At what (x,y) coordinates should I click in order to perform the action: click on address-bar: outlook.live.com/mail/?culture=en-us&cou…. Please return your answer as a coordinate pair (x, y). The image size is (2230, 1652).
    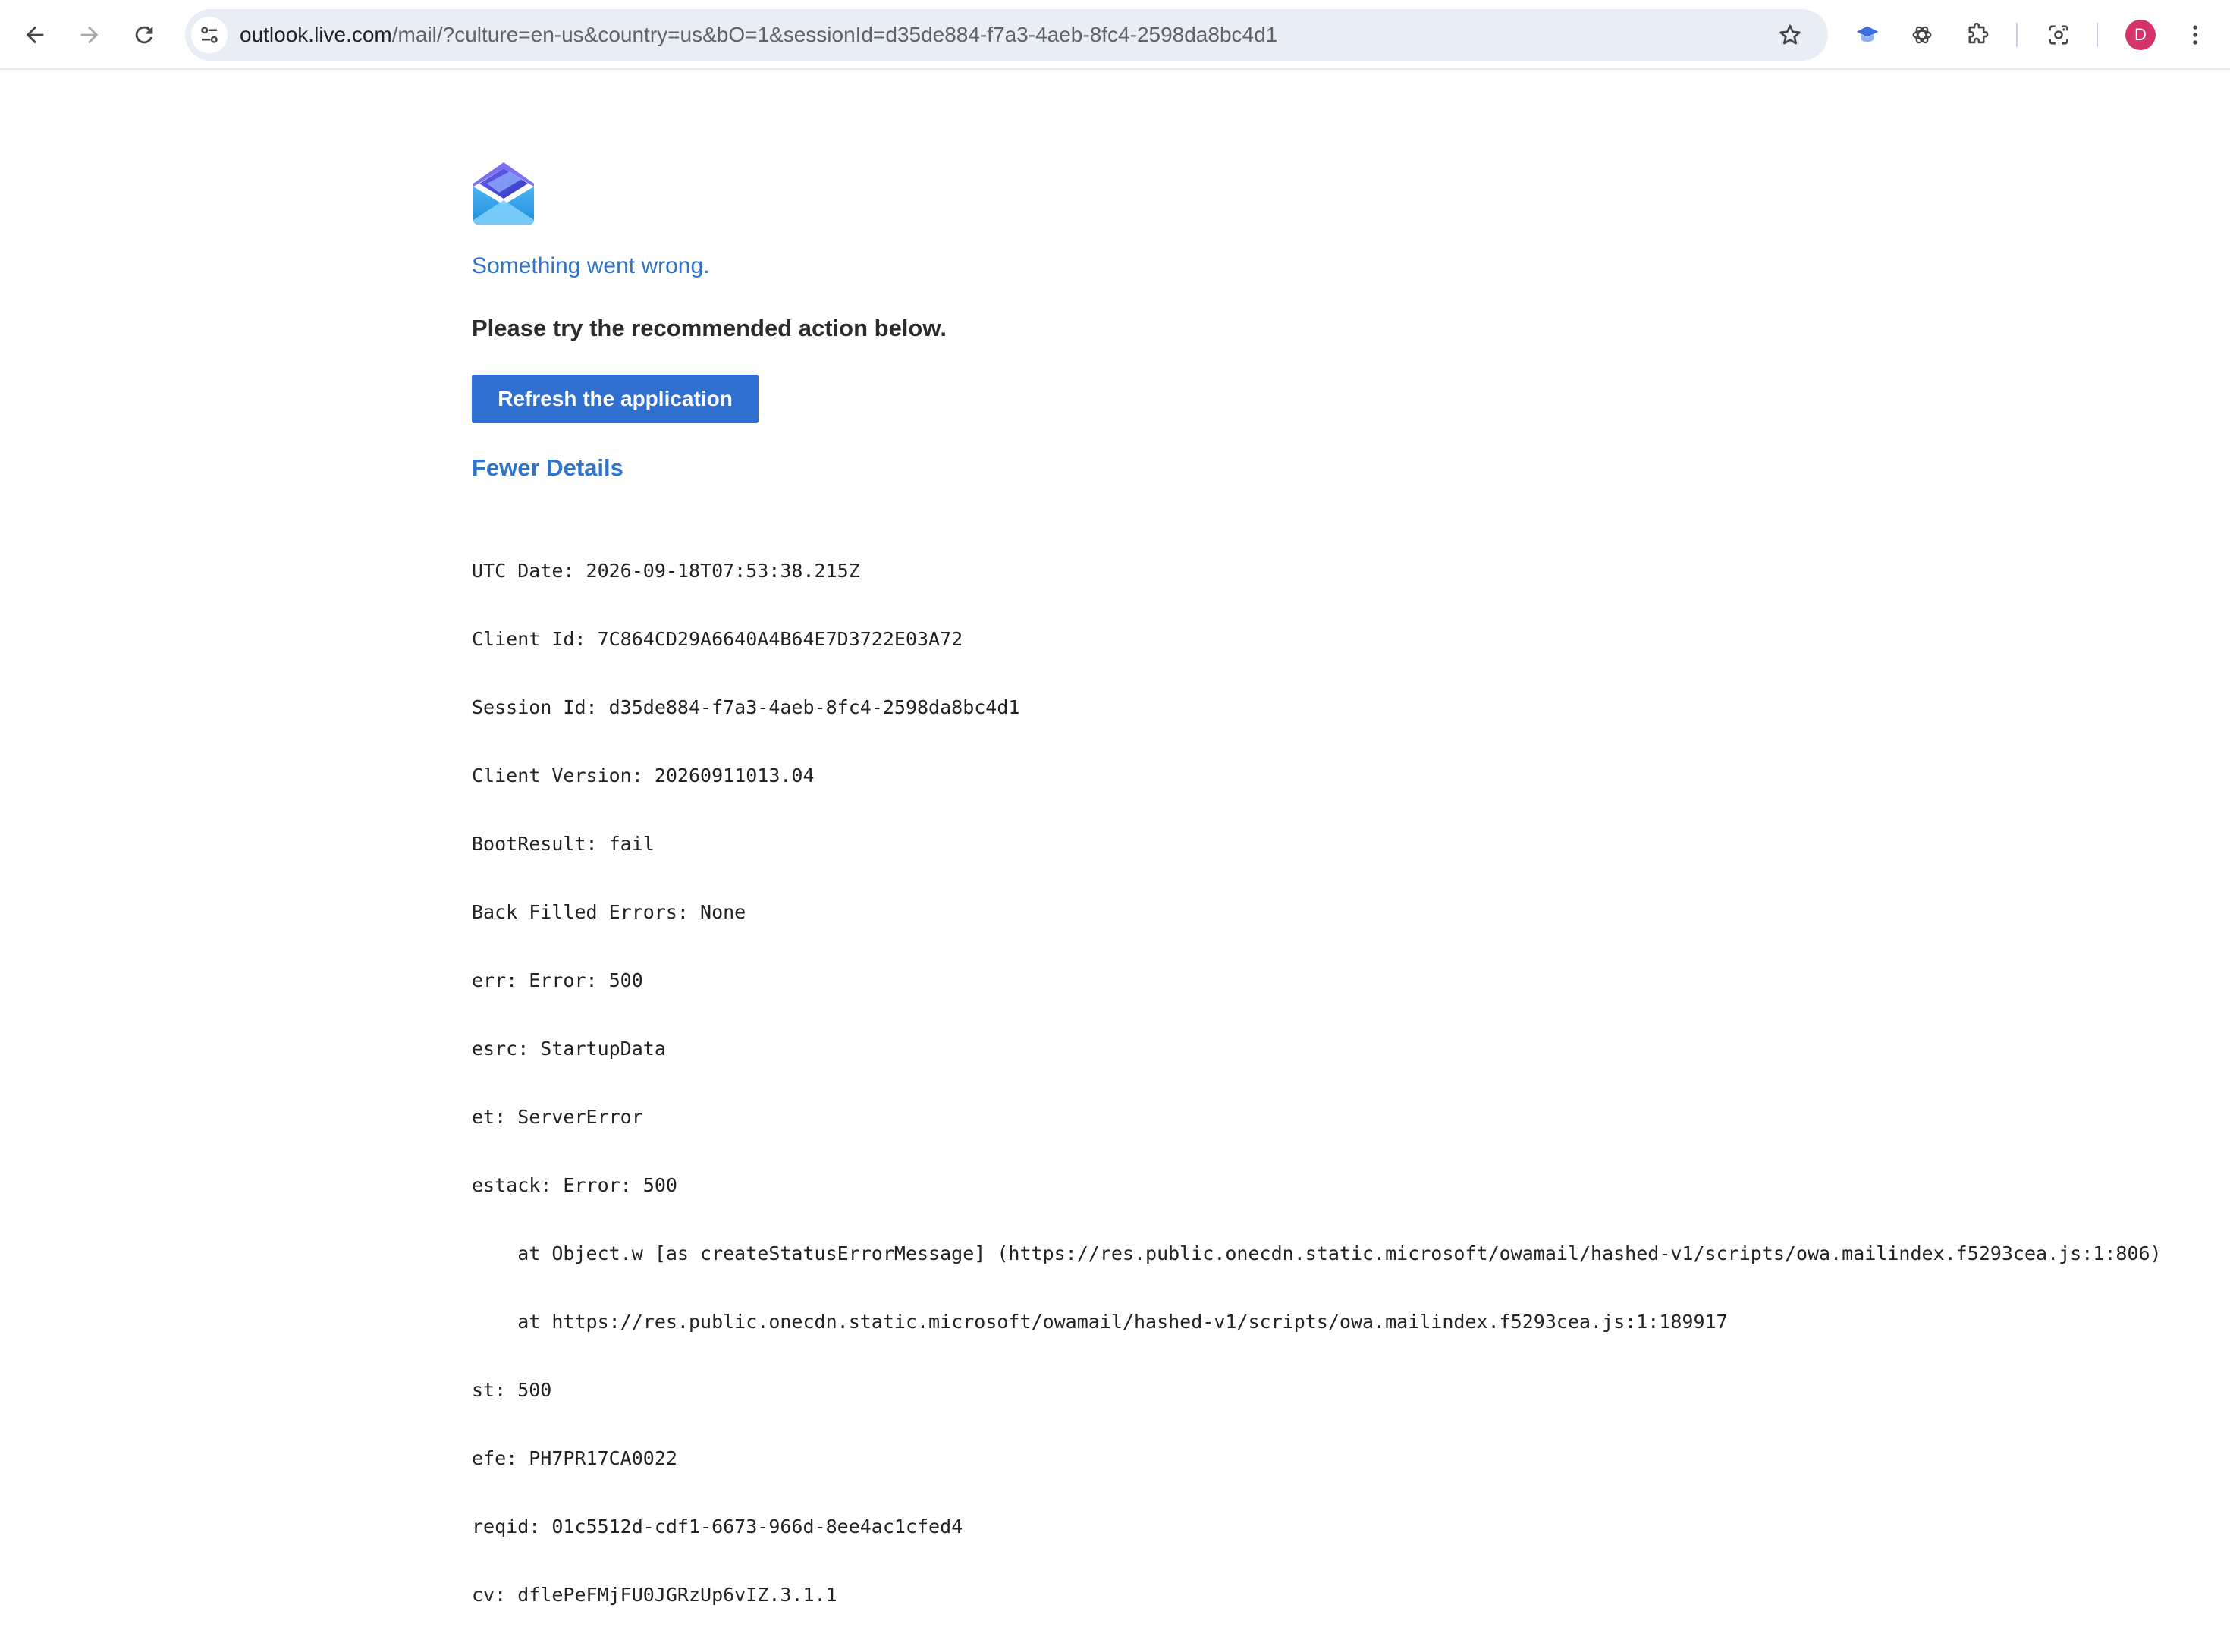
    Looking at the image, I should click on (1006, 35).